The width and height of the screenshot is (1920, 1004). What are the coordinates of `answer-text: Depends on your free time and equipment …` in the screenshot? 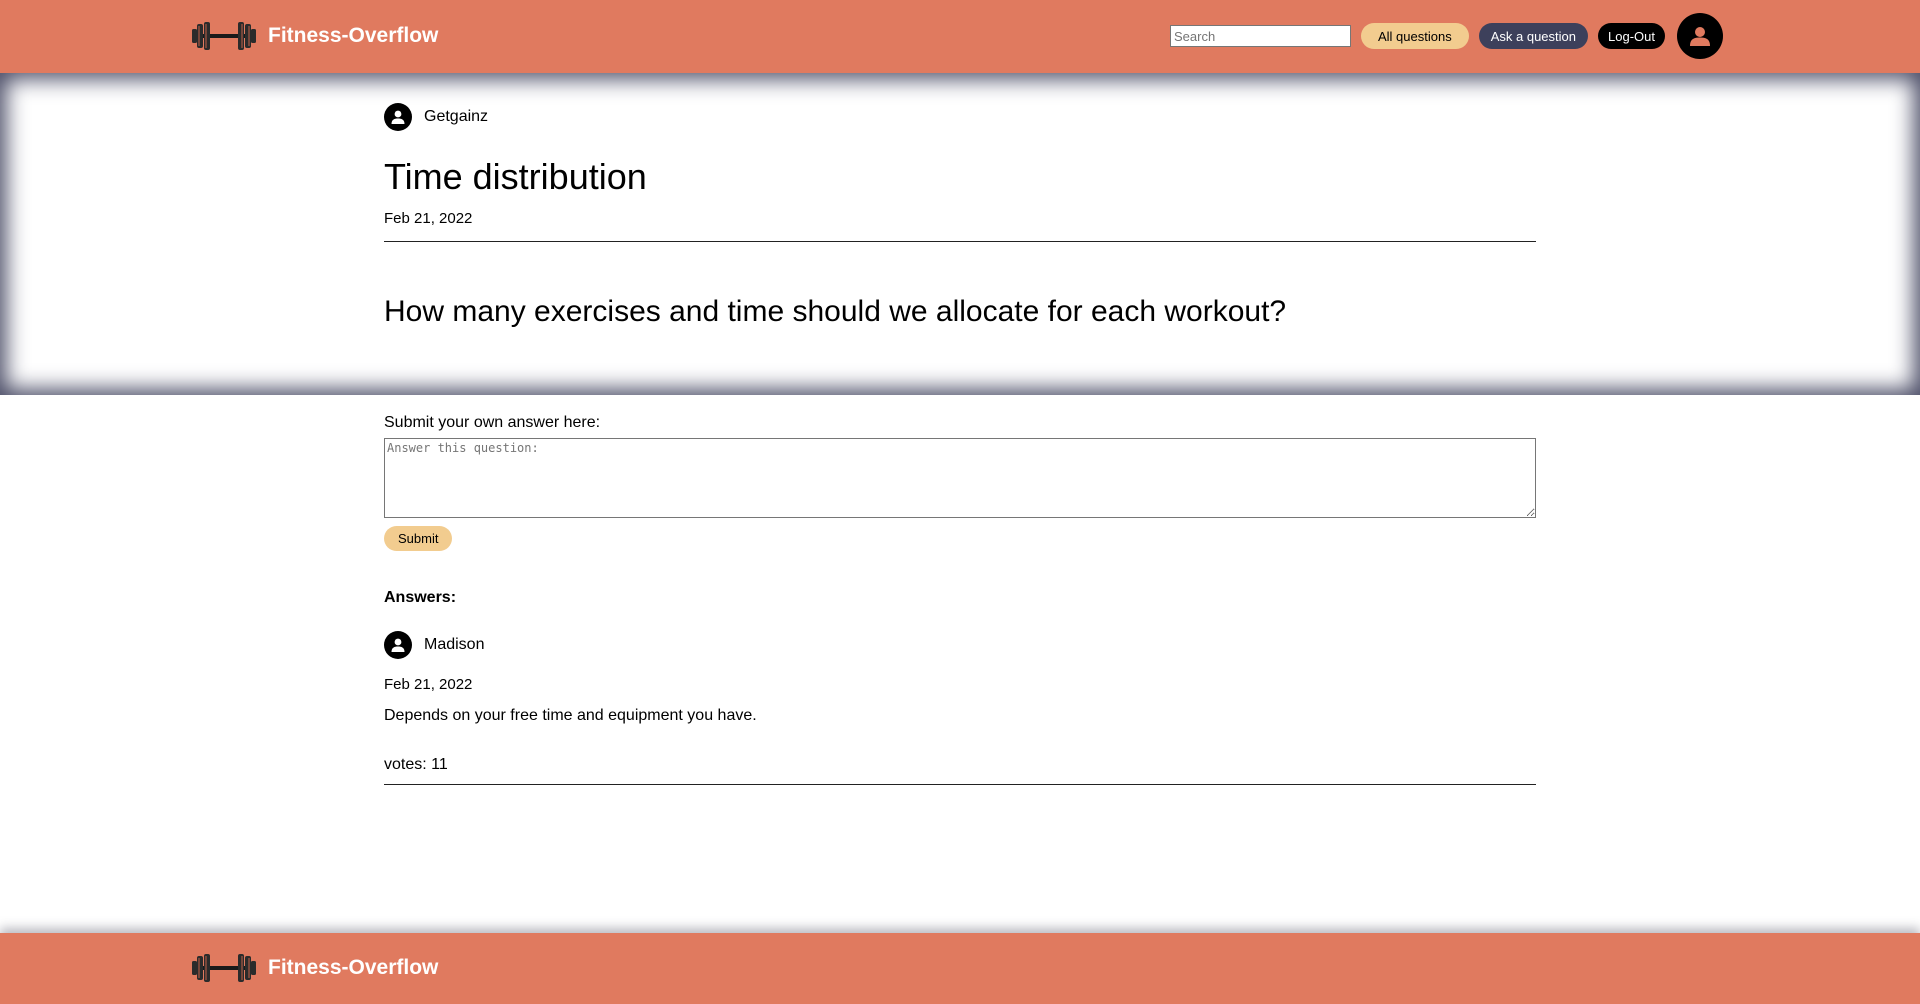 It's located at (570, 715).